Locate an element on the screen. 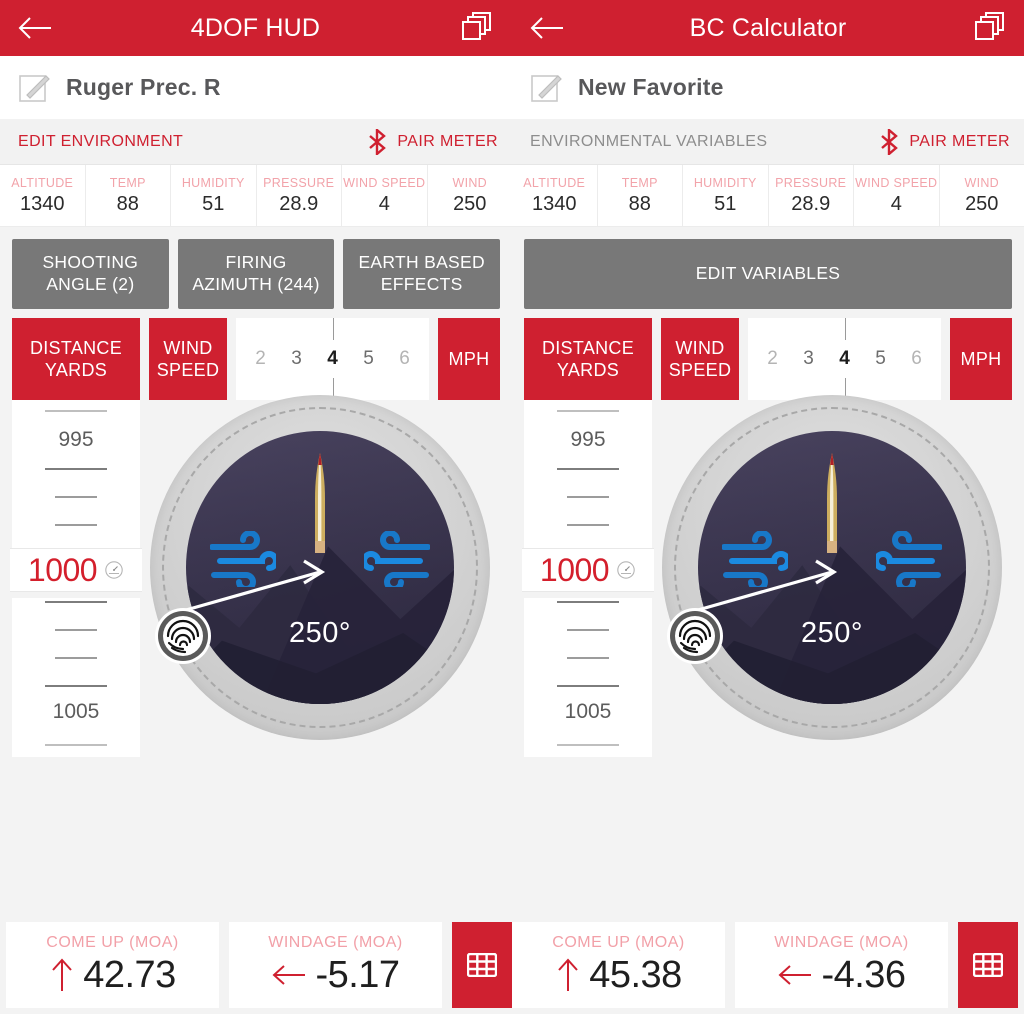  speedometer-icon is located at coordinates (114, 570).